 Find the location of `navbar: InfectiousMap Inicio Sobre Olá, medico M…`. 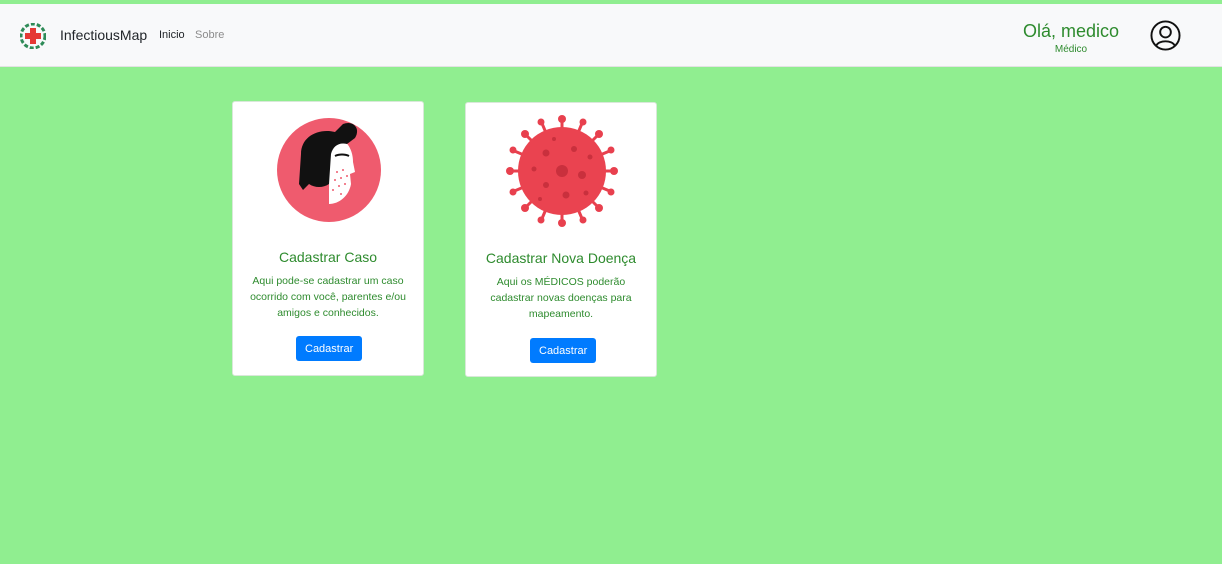

navbar: InfectiousMap Inicio Sobre Olá, medico M… is located at coordinates (611, 35).